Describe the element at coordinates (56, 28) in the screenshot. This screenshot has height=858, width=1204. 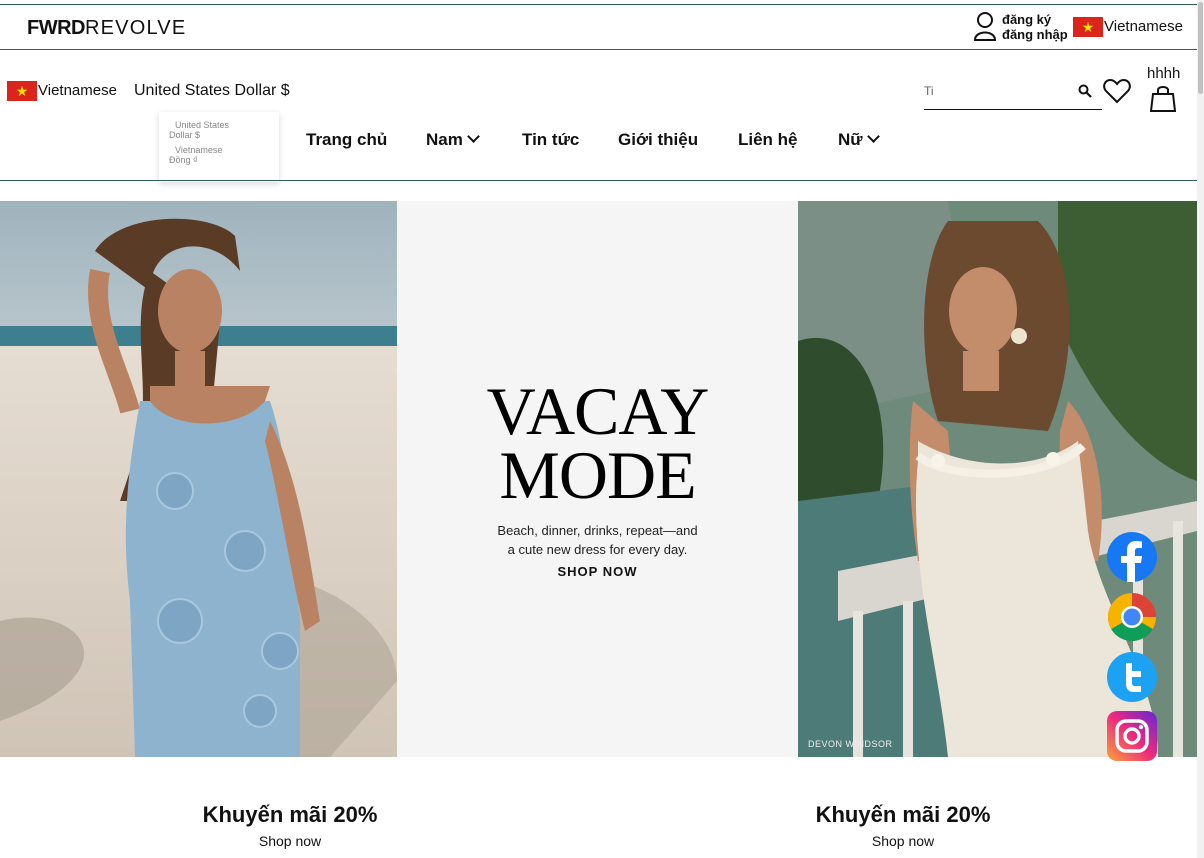
I see `logo-fwrd: FWRD` at that location.